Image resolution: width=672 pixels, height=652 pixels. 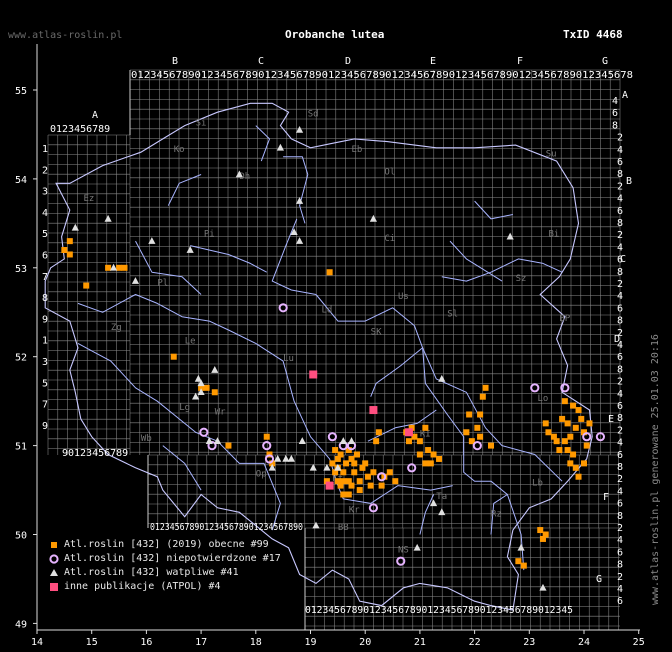 I want to click on zone-label: Ci, so click(x=389, y=239).